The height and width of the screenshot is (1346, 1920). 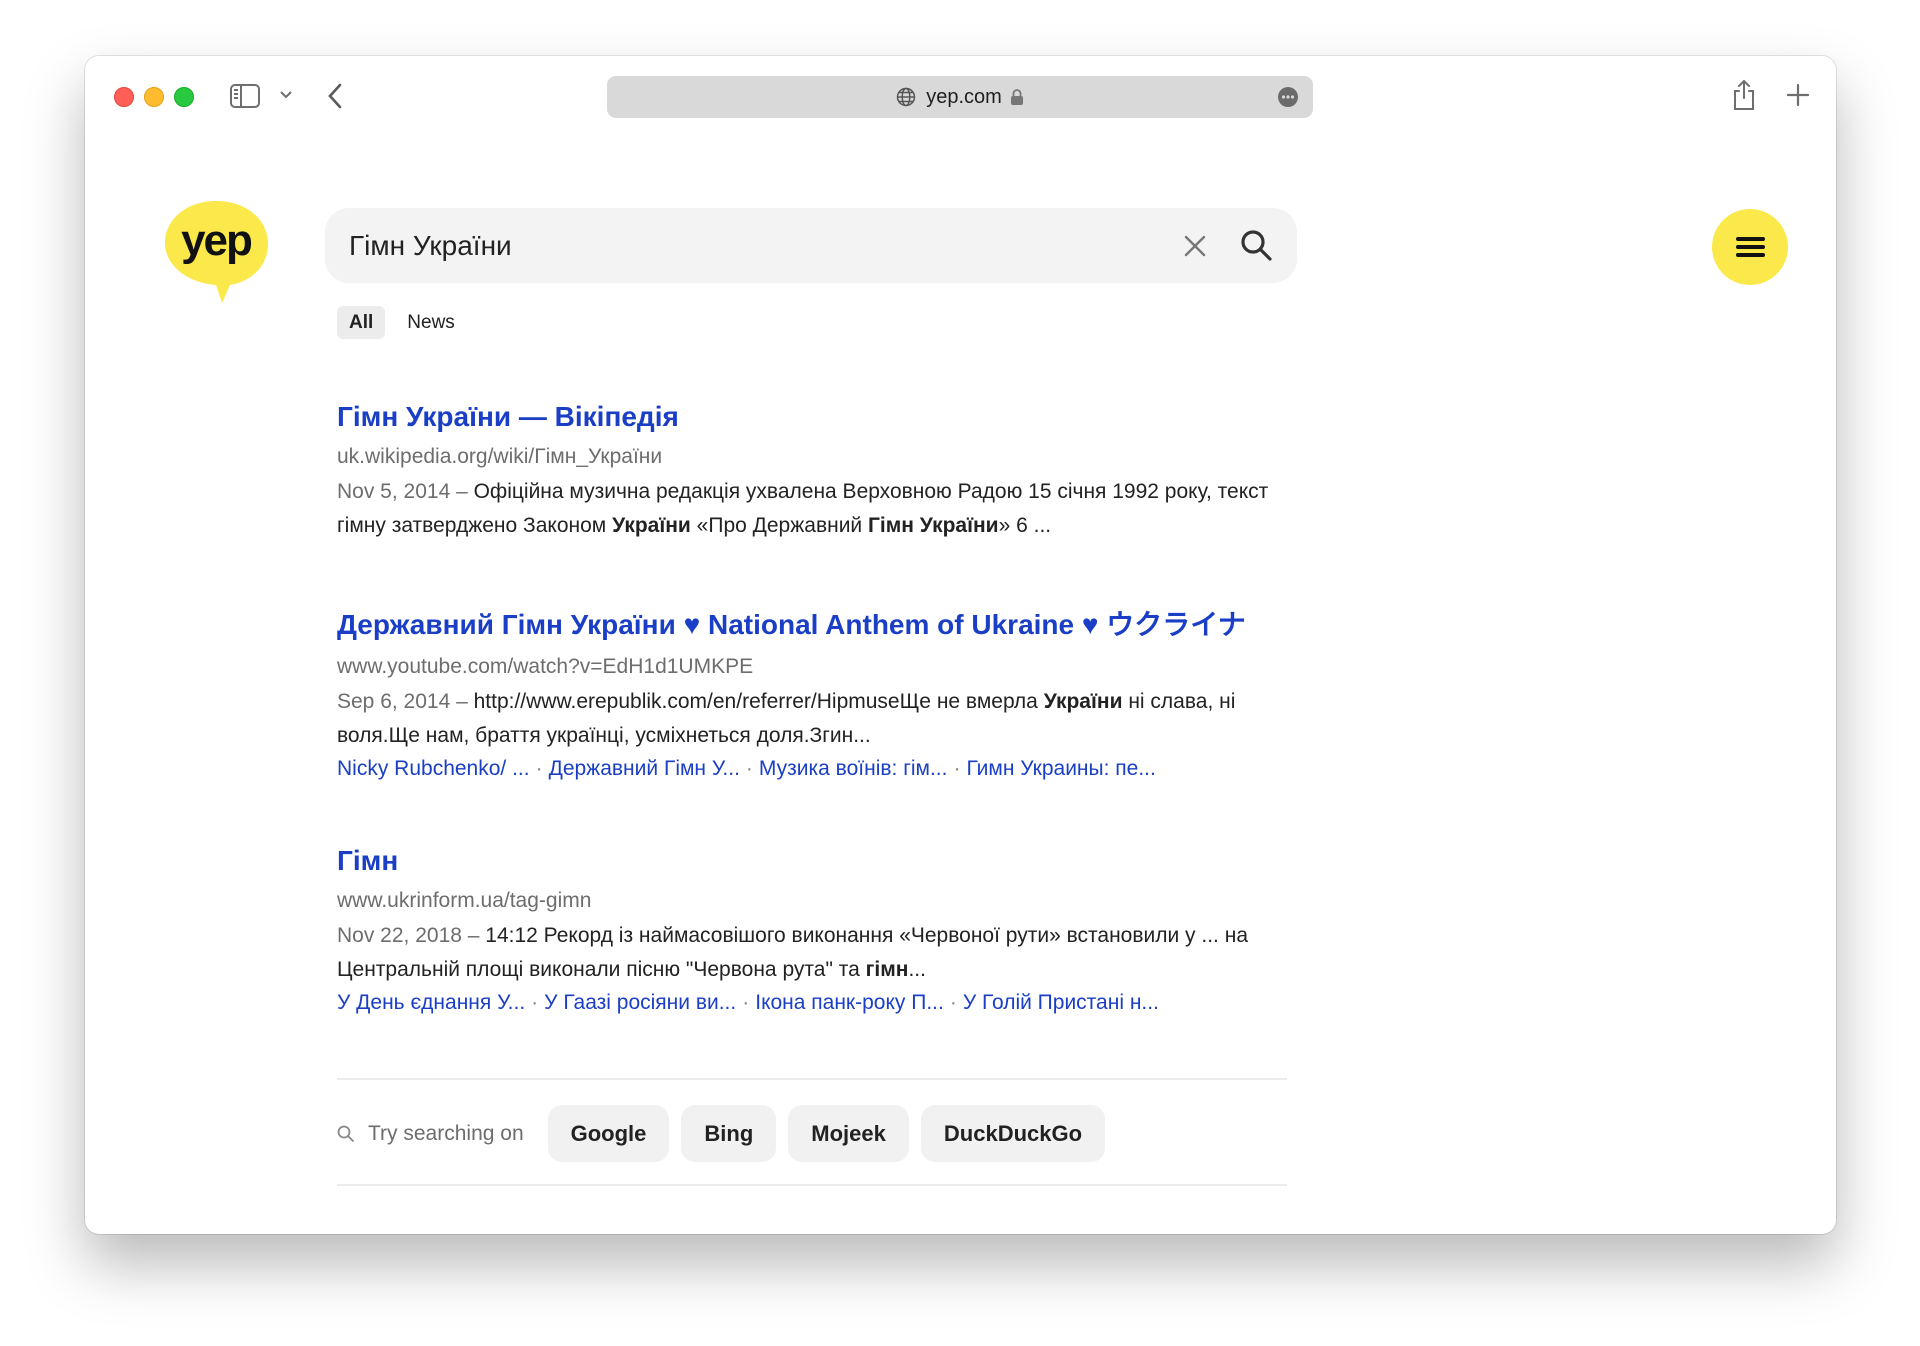 I want to click on address-bar: yep.com, so click(x=960, y=97).